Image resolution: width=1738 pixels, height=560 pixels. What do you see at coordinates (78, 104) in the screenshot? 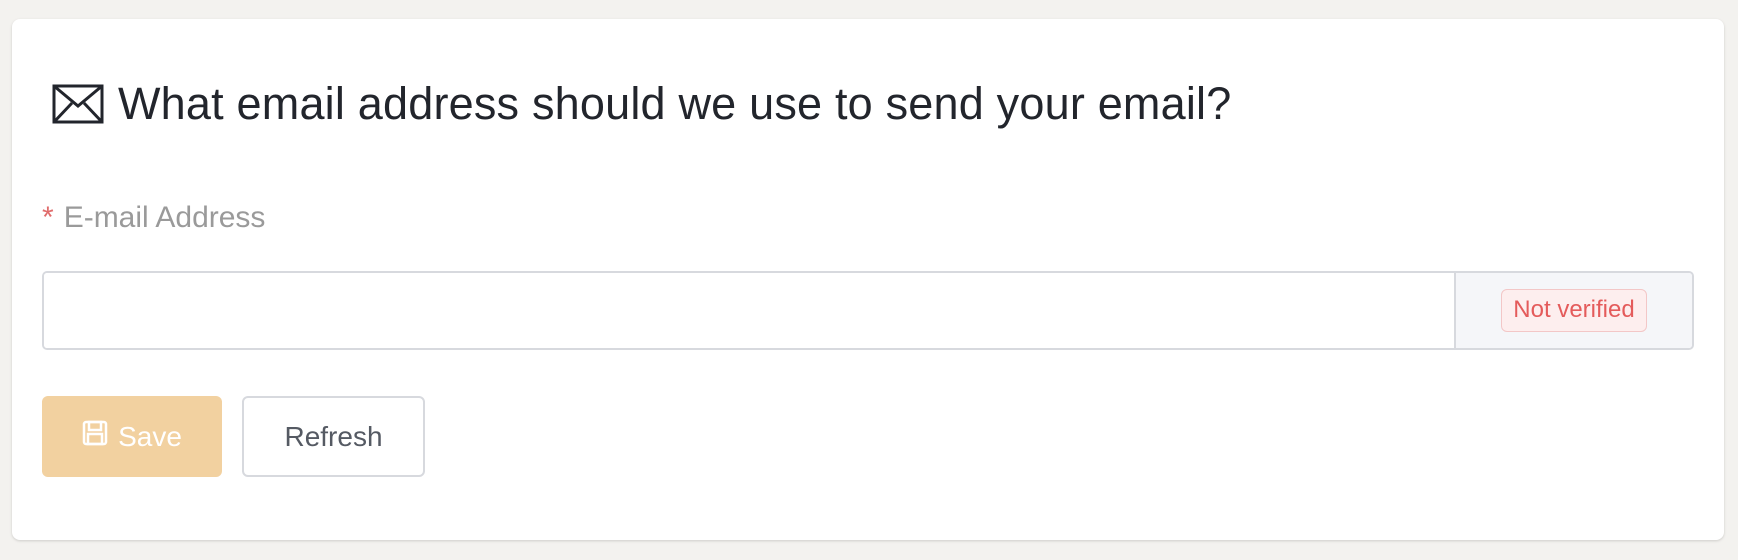
I see `envelope-icon` at bounding box center [78, 104].